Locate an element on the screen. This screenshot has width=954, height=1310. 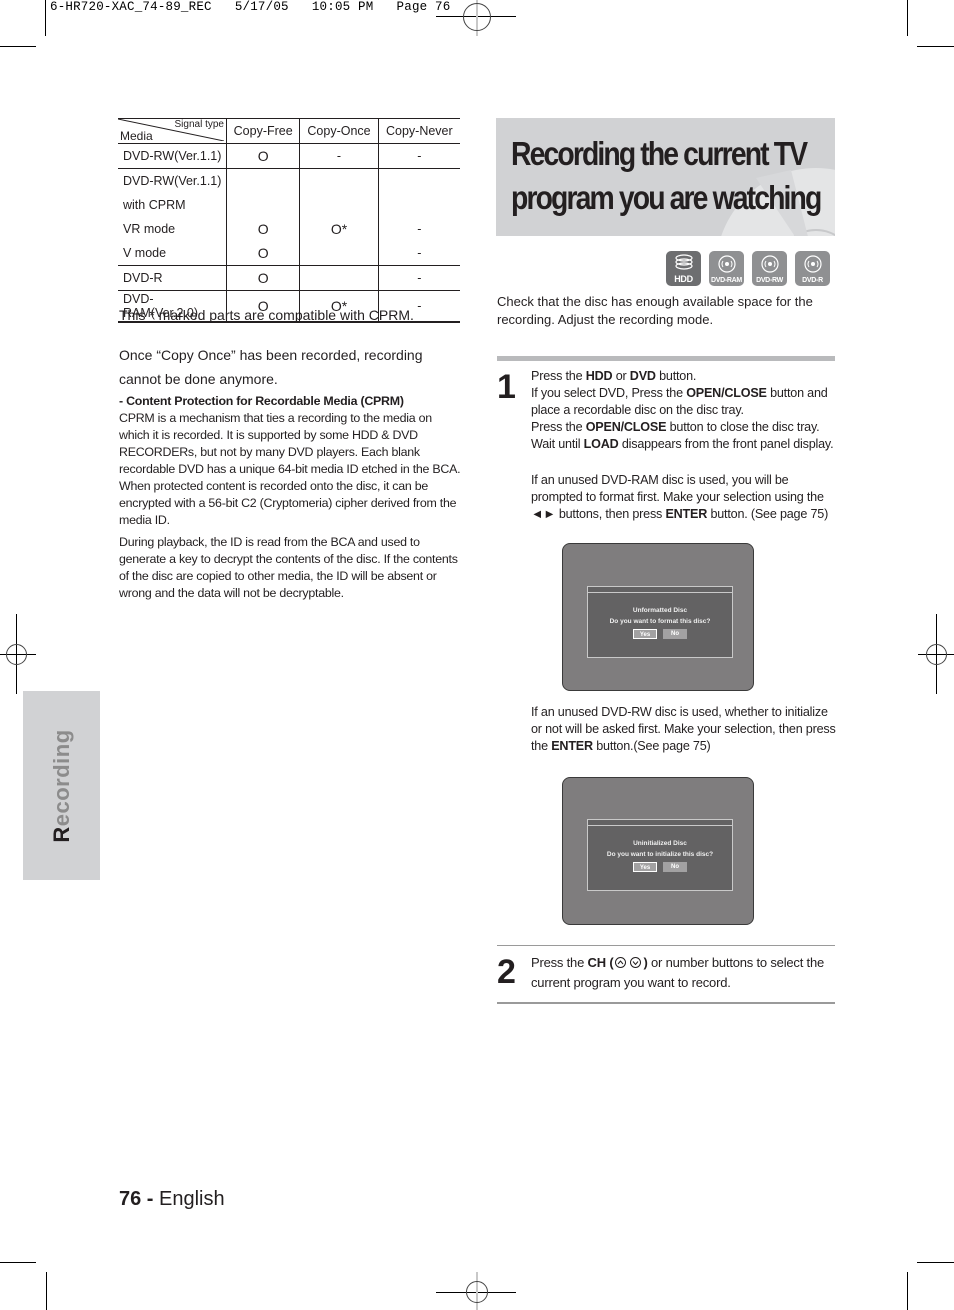
table-row: with CPRM is located at coordinates (289, 205).